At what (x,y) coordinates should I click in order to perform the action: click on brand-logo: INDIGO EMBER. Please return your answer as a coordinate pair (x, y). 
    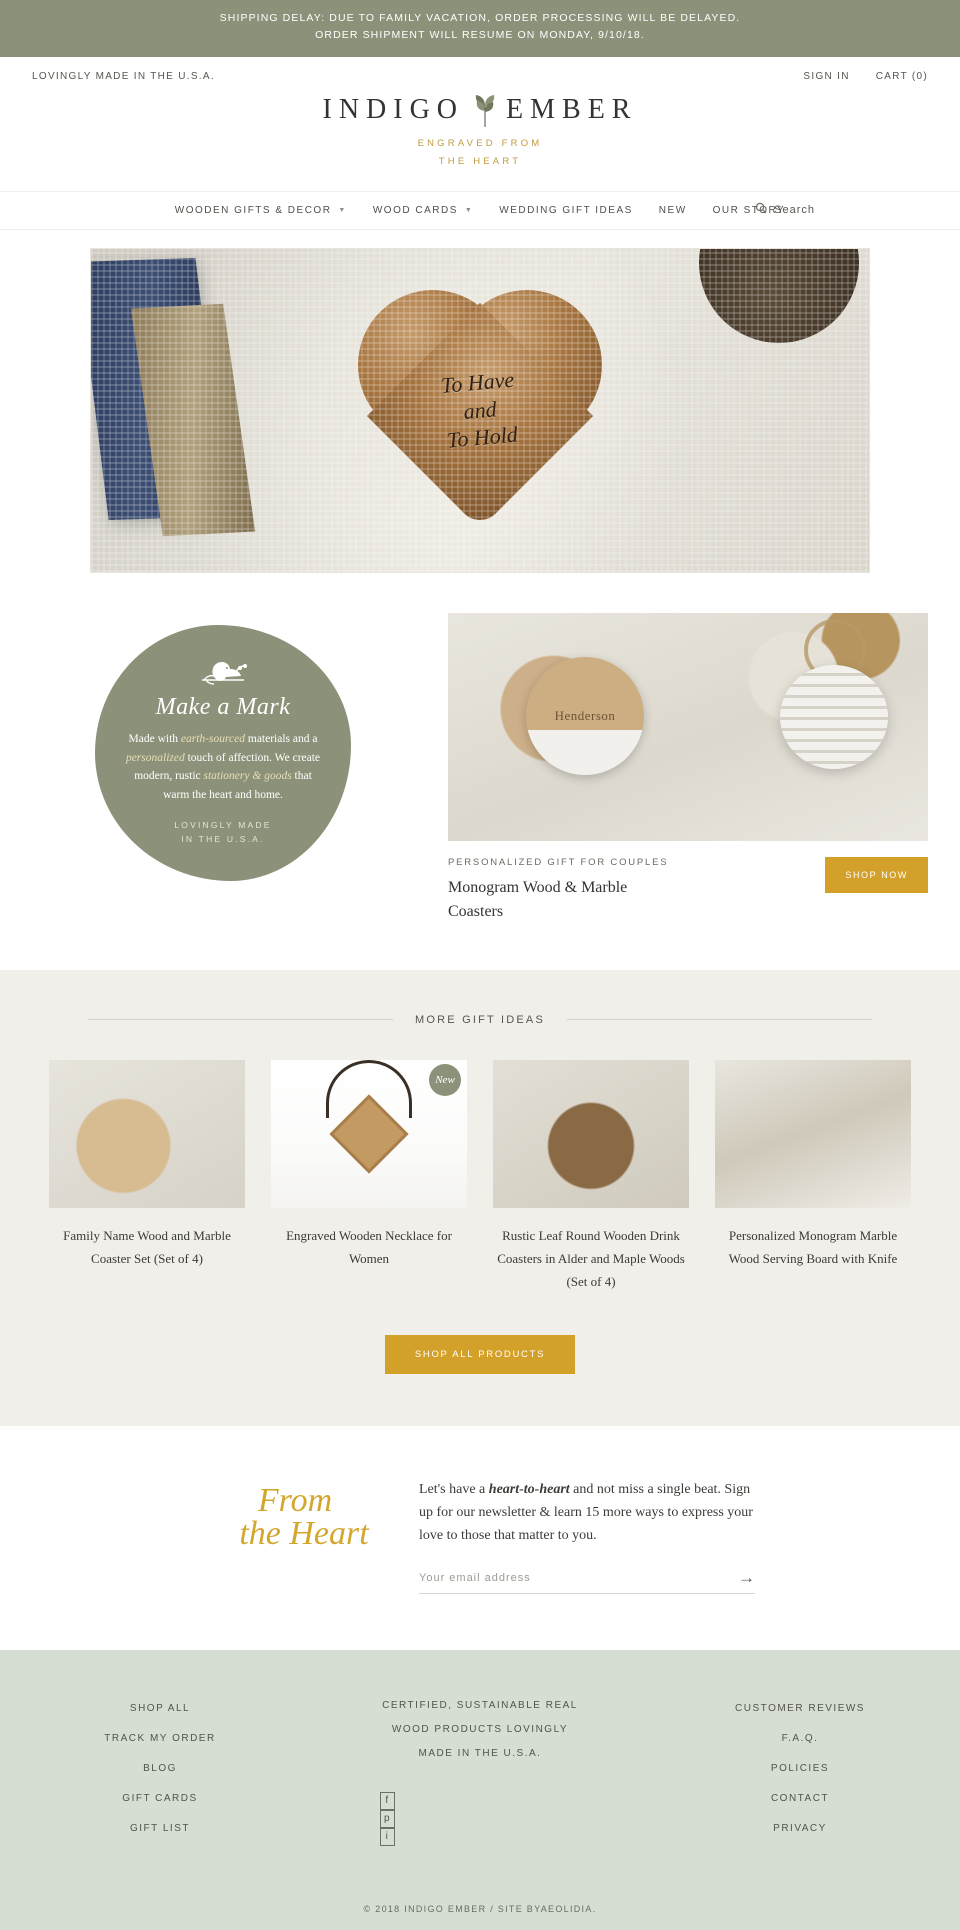
    Looking at the image, I should click on (480, 110).